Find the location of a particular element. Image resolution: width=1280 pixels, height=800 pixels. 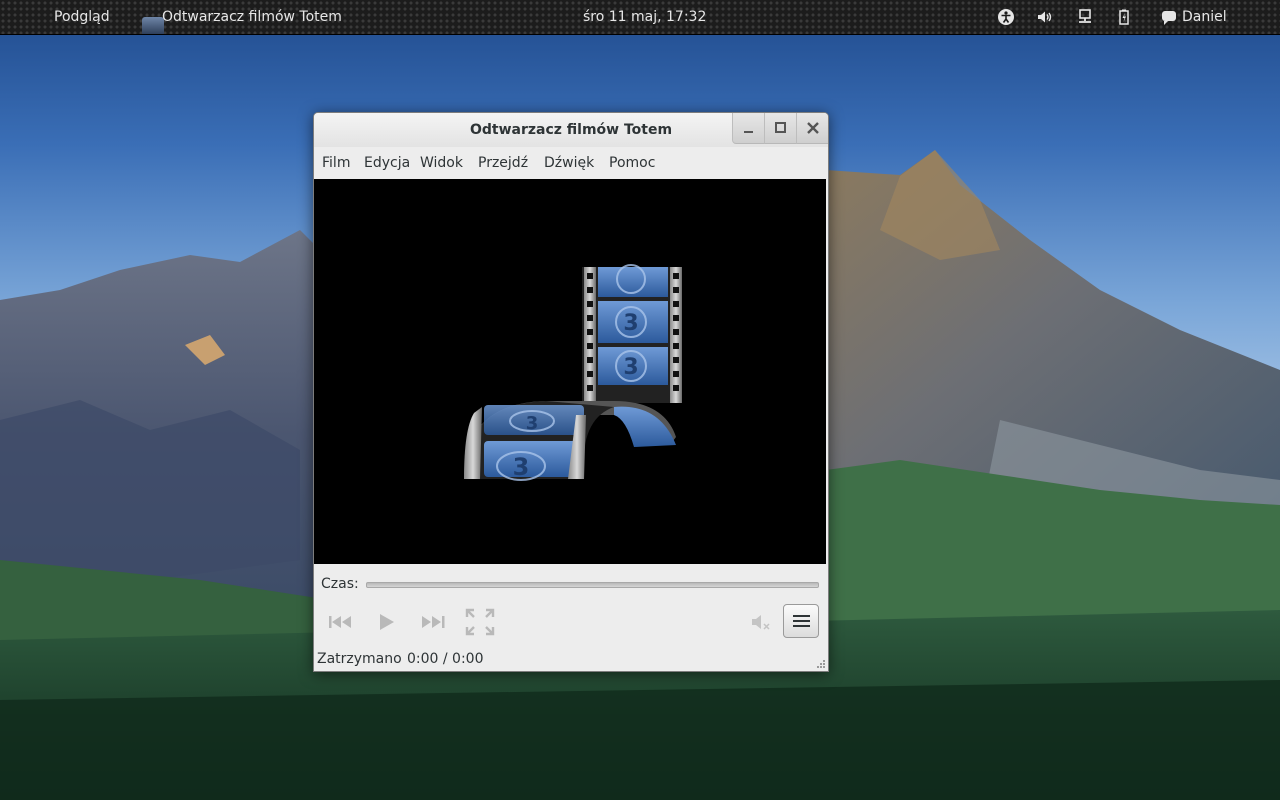

minimize-button is located at coordinates (748, 128).